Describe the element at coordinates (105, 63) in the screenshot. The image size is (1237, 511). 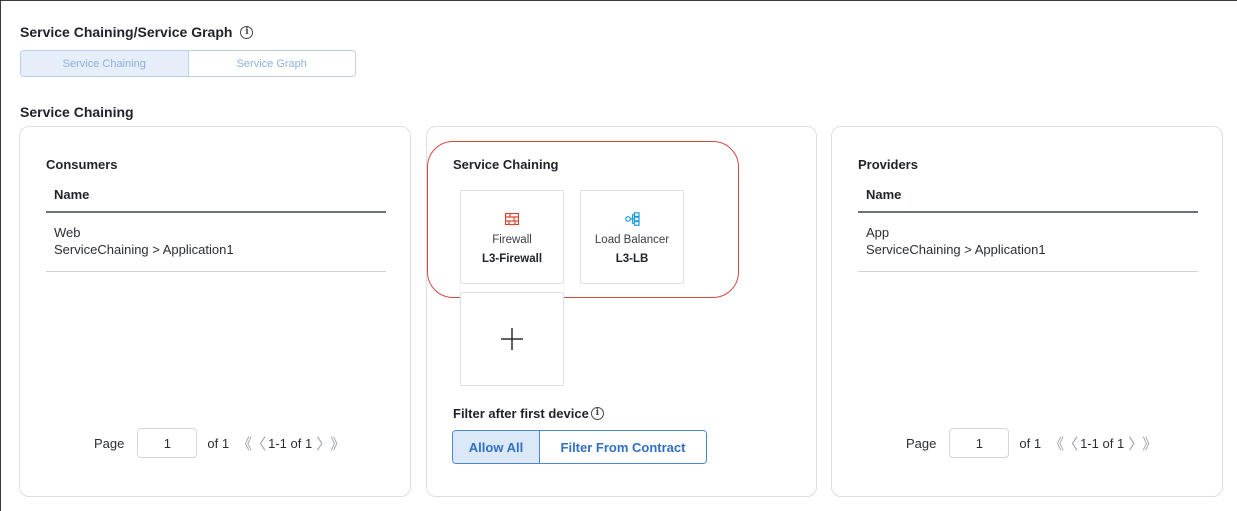
I see `tab-service-chaining: Service Chaining` at that location.